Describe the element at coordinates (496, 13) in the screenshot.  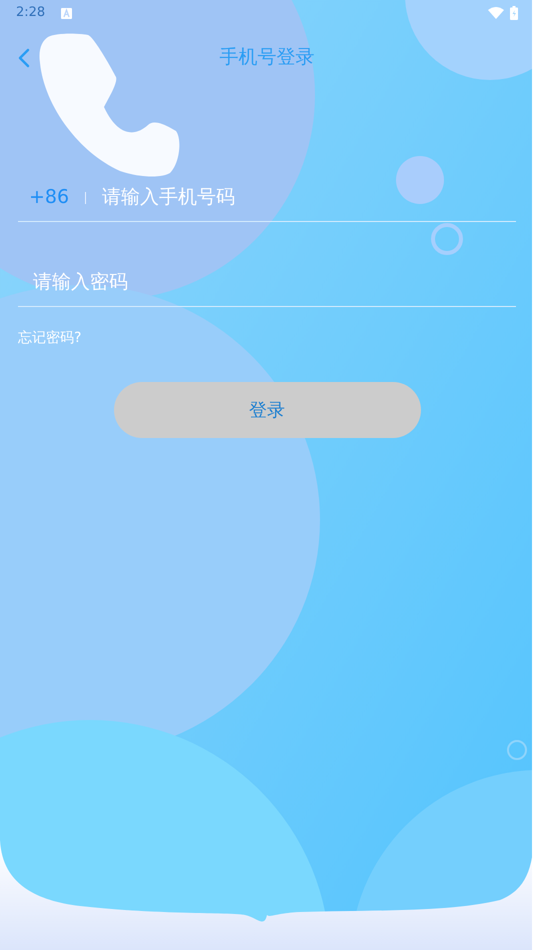
I see `wifi-icon` at that location.